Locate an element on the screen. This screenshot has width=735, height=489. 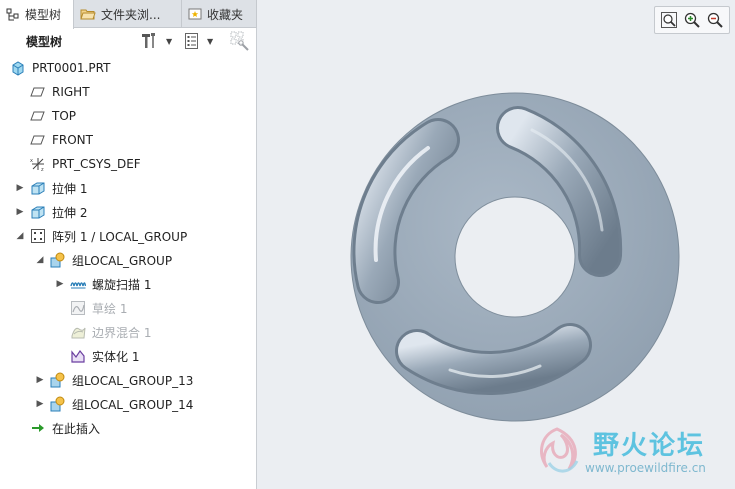
tree-item-helical-sweep-1: ▶ 螺旋扫描 1 is located at coordinates (127, 284).